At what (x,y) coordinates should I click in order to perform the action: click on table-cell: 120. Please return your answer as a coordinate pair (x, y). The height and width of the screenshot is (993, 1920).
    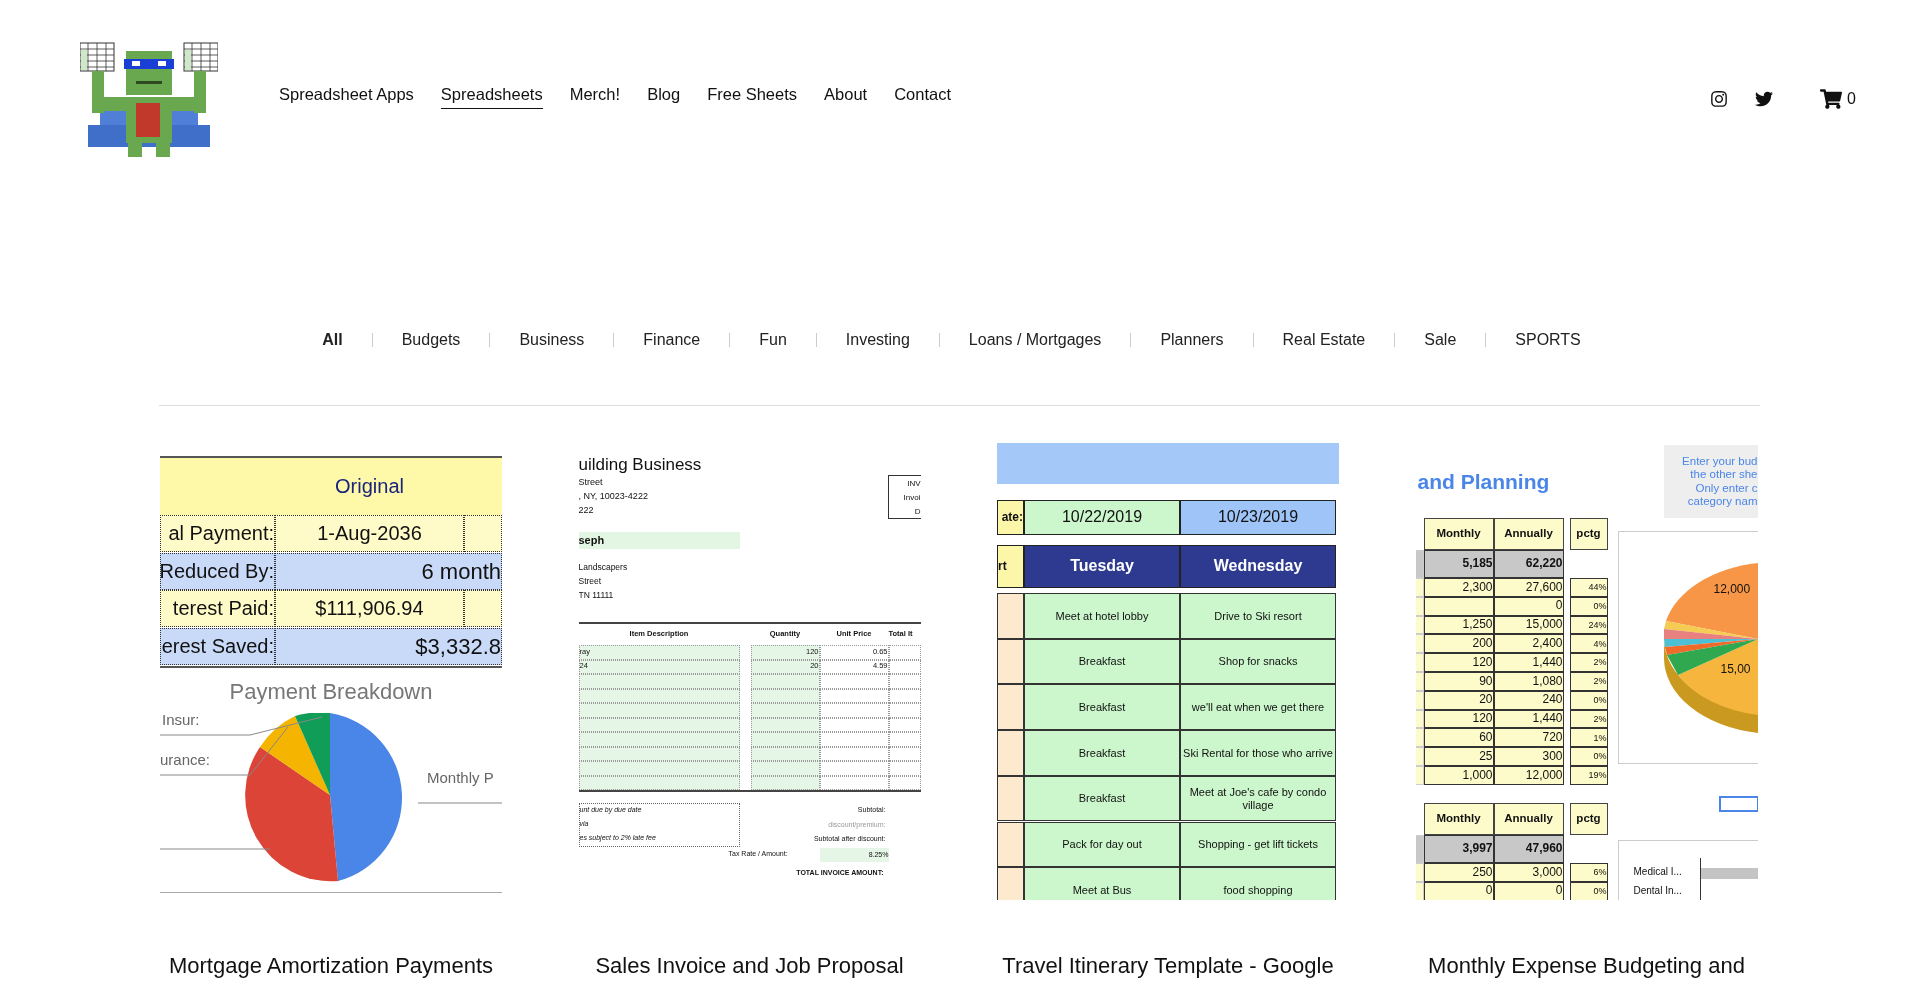
    Looking at the image, I should click on (1458, 662).